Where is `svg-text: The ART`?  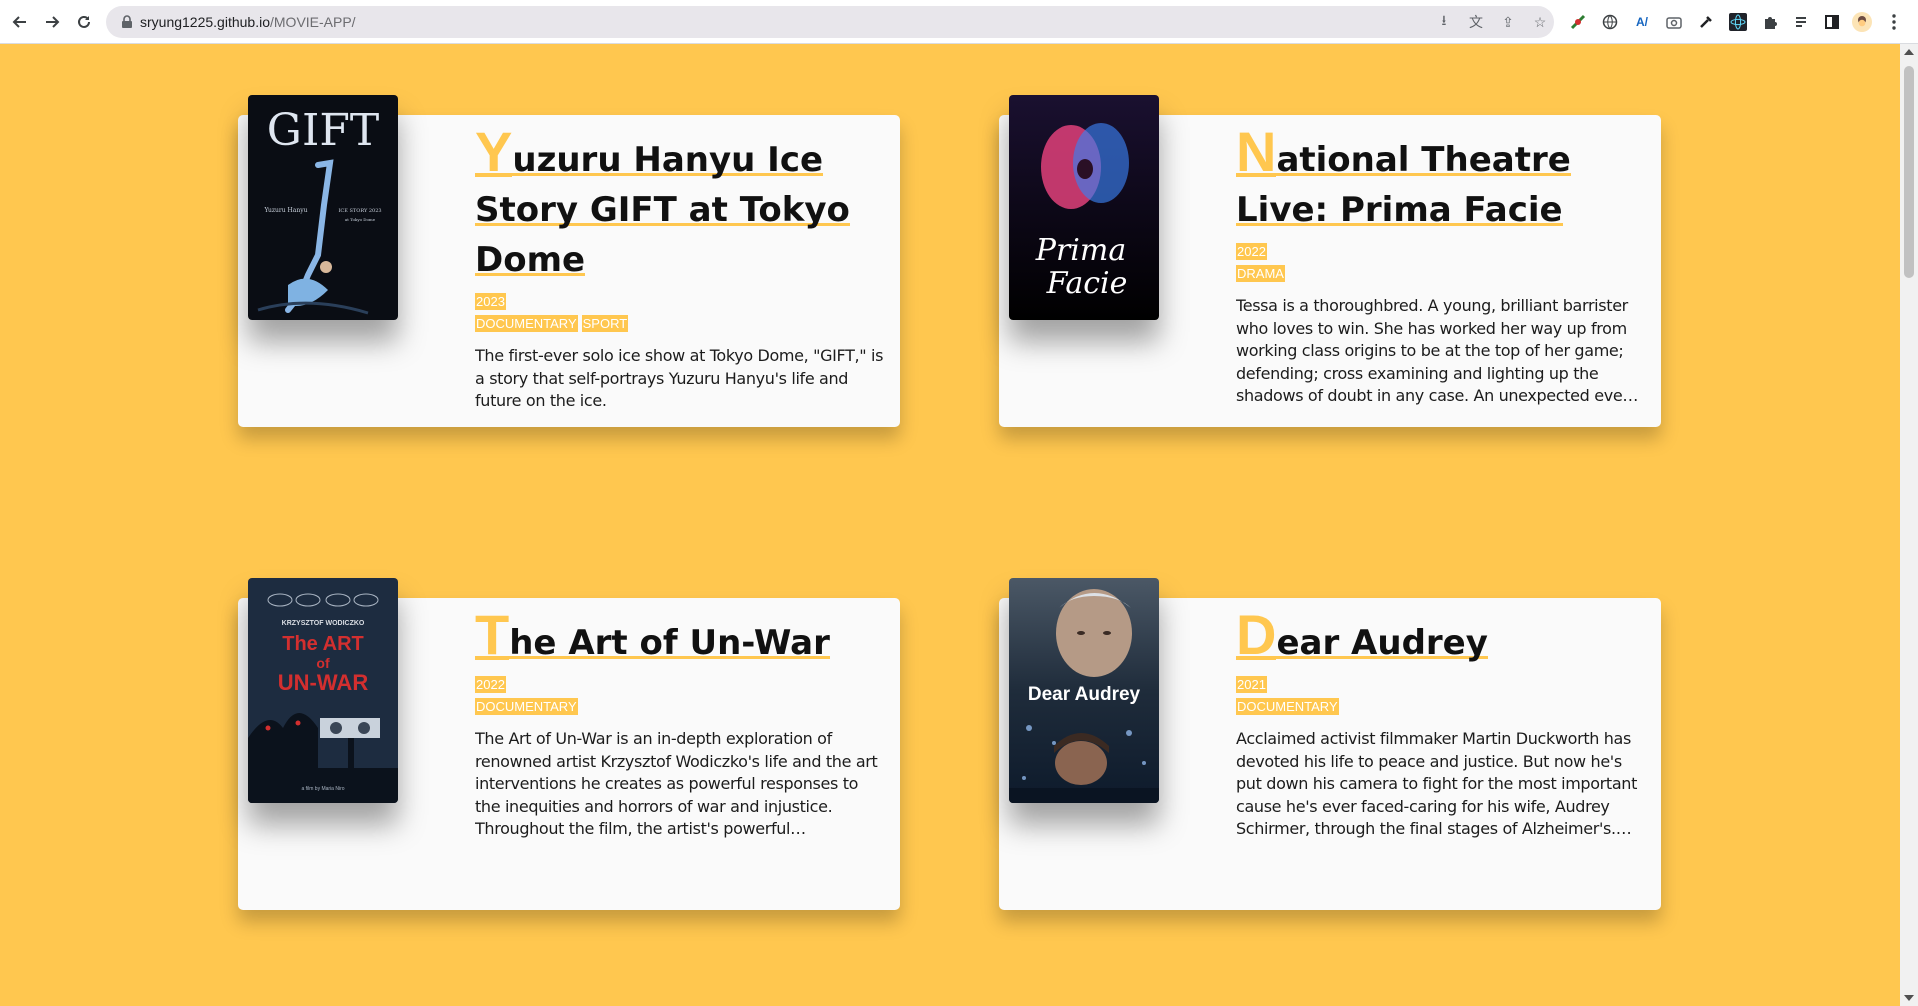 svg-text: The ART is located at coordinates (322, 644).